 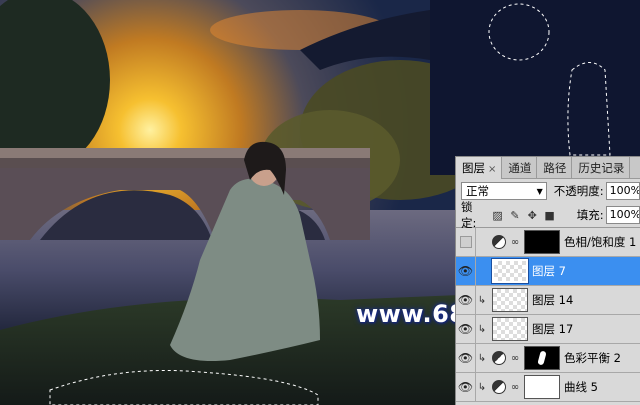 I want to click on layer-row: 👁 图层 7, so click(x=548, y=271).